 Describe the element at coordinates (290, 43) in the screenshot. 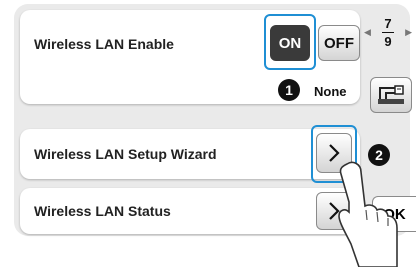

I see `on-button: ON` at that location.